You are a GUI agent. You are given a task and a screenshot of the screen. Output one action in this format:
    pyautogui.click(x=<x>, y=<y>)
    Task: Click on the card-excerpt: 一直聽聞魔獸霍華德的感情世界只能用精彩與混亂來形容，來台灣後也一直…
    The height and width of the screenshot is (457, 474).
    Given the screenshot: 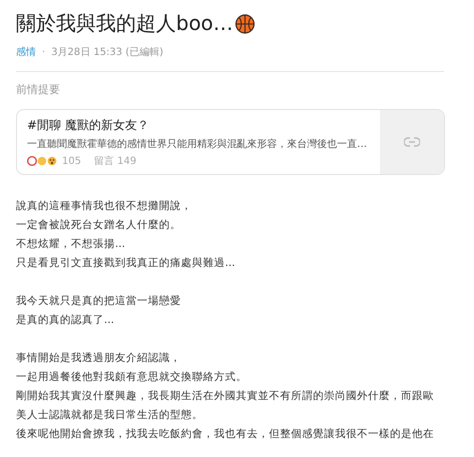 What is the action you would take?
    pyautogui.click(x=197, y=144)
    